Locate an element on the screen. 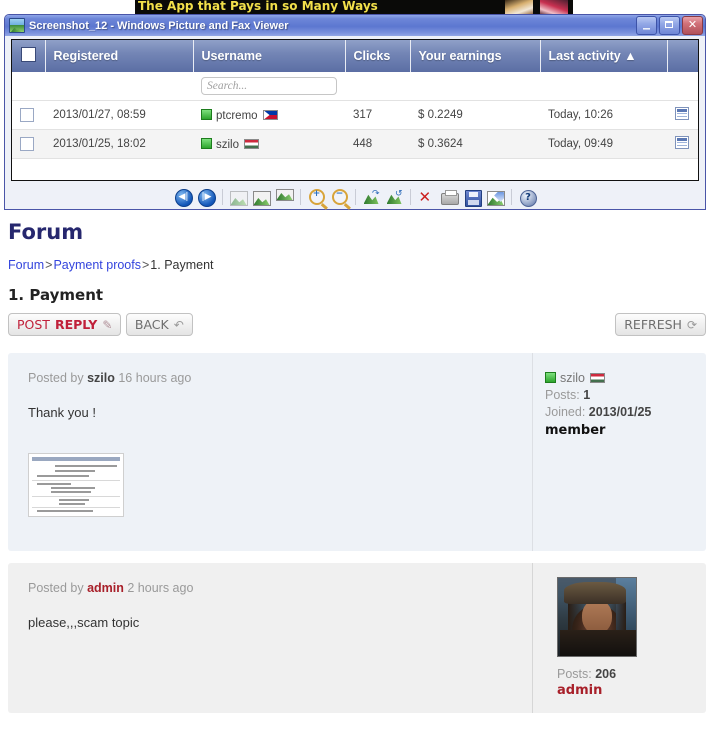 The image size is (714, 742). maximize-button is located at coordinates (669, 25).